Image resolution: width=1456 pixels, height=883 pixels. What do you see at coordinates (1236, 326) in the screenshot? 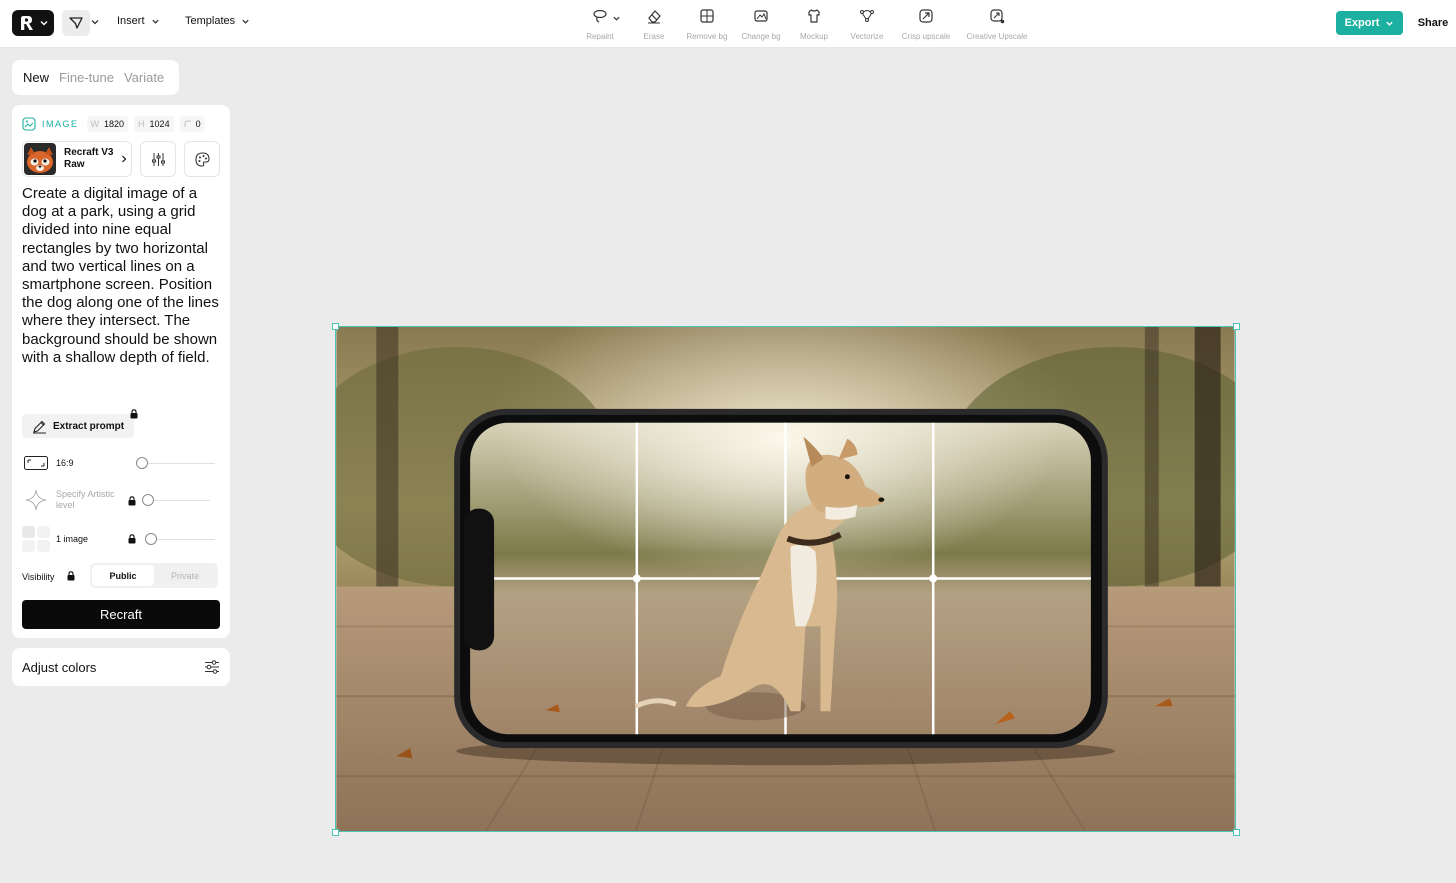
I see `resize-handle-top-right` at bounding box center [1236, 326].